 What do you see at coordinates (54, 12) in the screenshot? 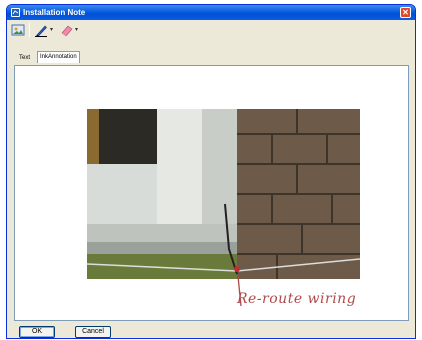
I see `window-title: Installation Note` at bounding box center [54, 12].